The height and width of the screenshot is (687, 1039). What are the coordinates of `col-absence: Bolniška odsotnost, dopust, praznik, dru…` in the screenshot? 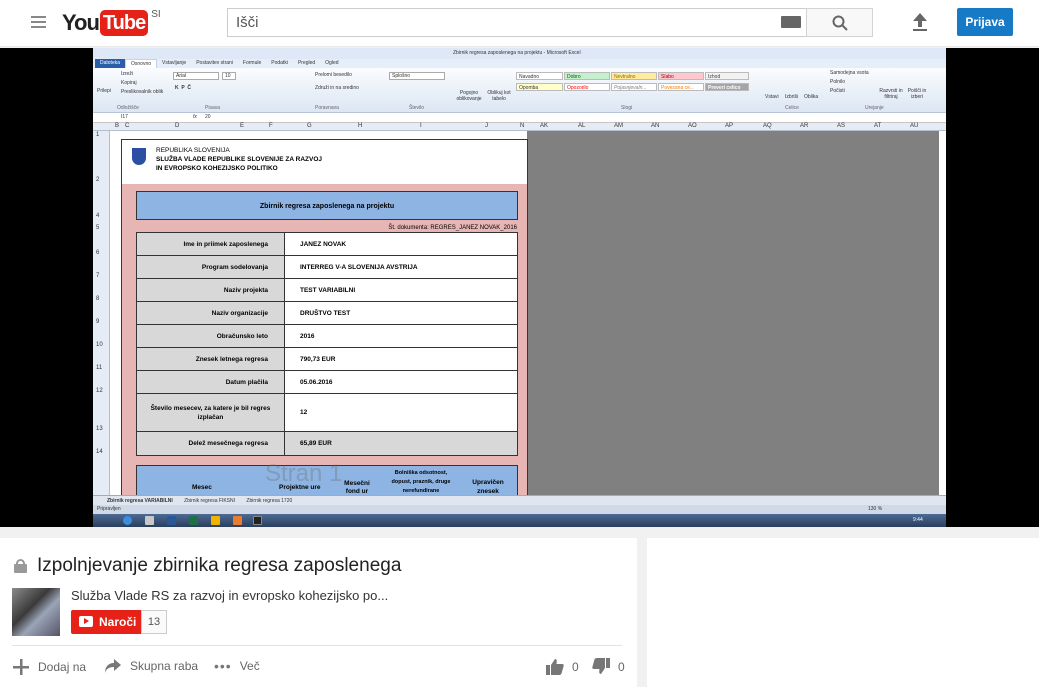 It's located at (421, 482).